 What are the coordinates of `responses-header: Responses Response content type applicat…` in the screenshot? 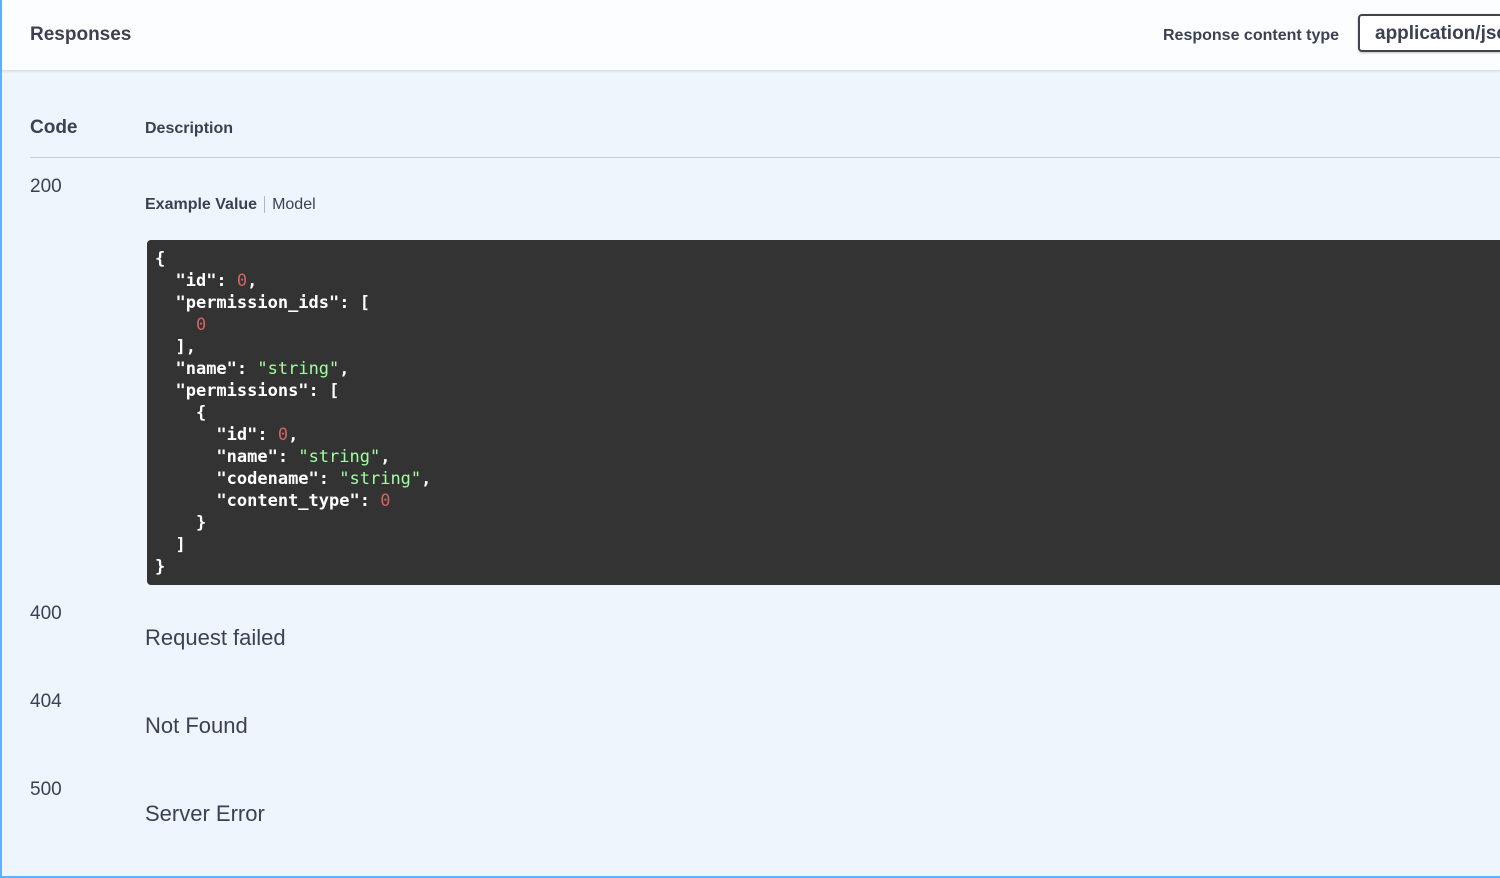 It's located at (751, 35).